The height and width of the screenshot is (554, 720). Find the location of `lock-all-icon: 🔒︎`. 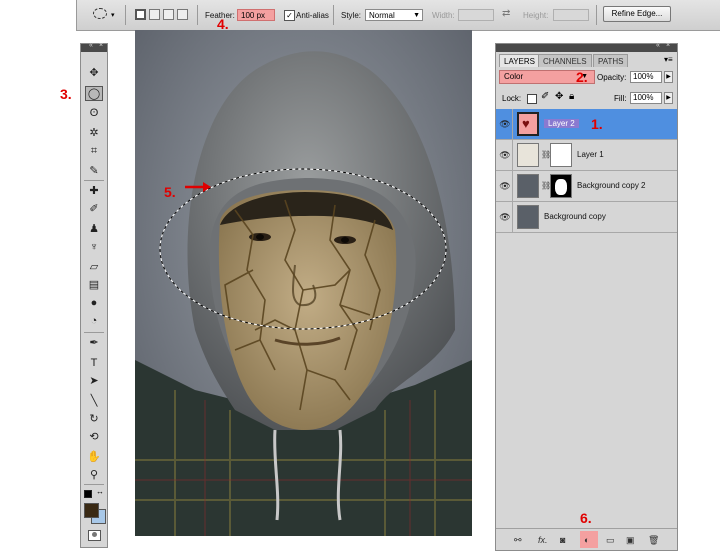

lock-all-icon: 🔒︎ is located at coordinates (571, 96).